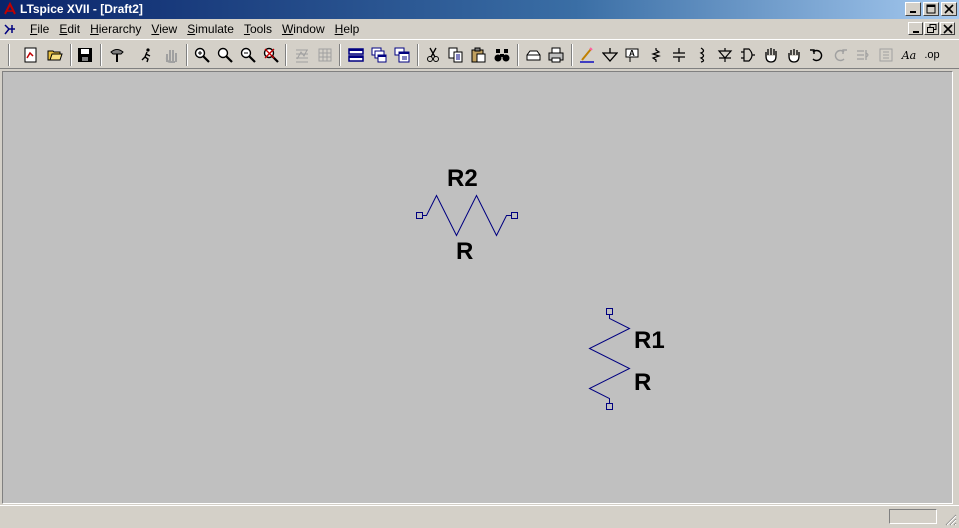 Image resolution: width=959 pixels, height=528 pixels. I want to click on tile-horizontal-icon, so click(356, 55).